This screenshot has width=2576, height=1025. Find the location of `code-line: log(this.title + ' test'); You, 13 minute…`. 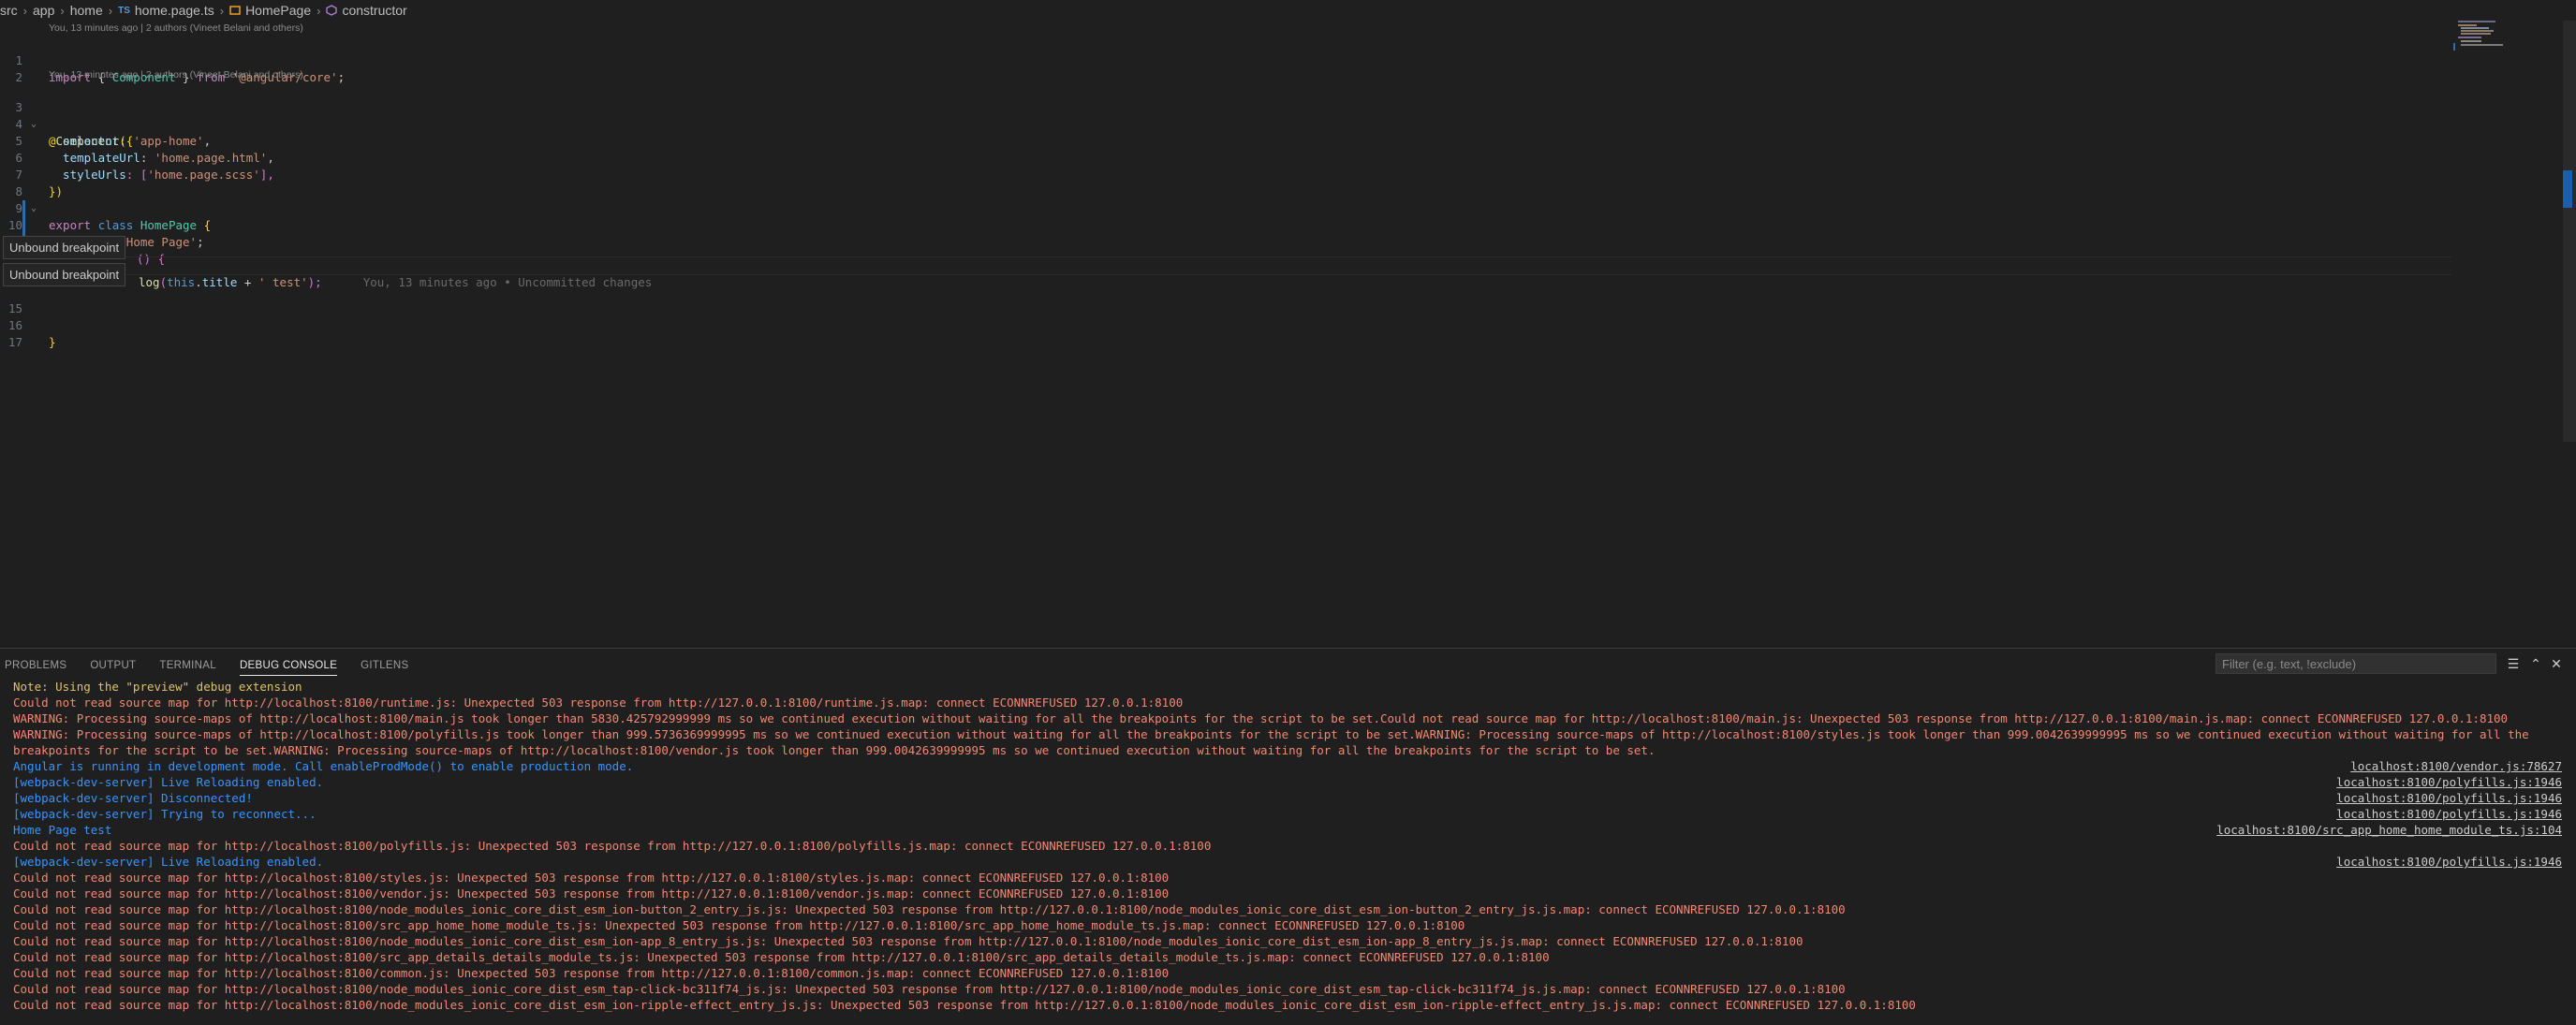

code-line: log(this.title + ' test'); You, 13 minute… is located at coordinates (1226, 273).